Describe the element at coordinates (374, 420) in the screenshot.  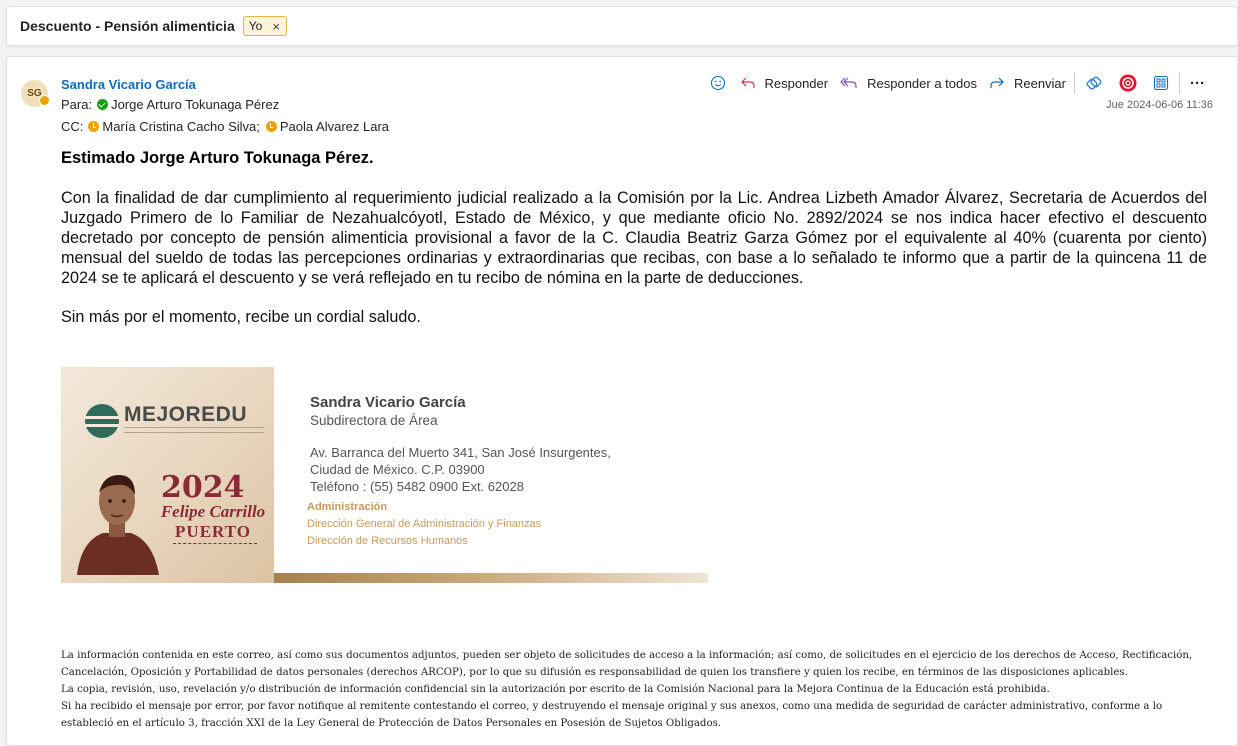
I see `signature-role: Subdirectora de Área` at that location.